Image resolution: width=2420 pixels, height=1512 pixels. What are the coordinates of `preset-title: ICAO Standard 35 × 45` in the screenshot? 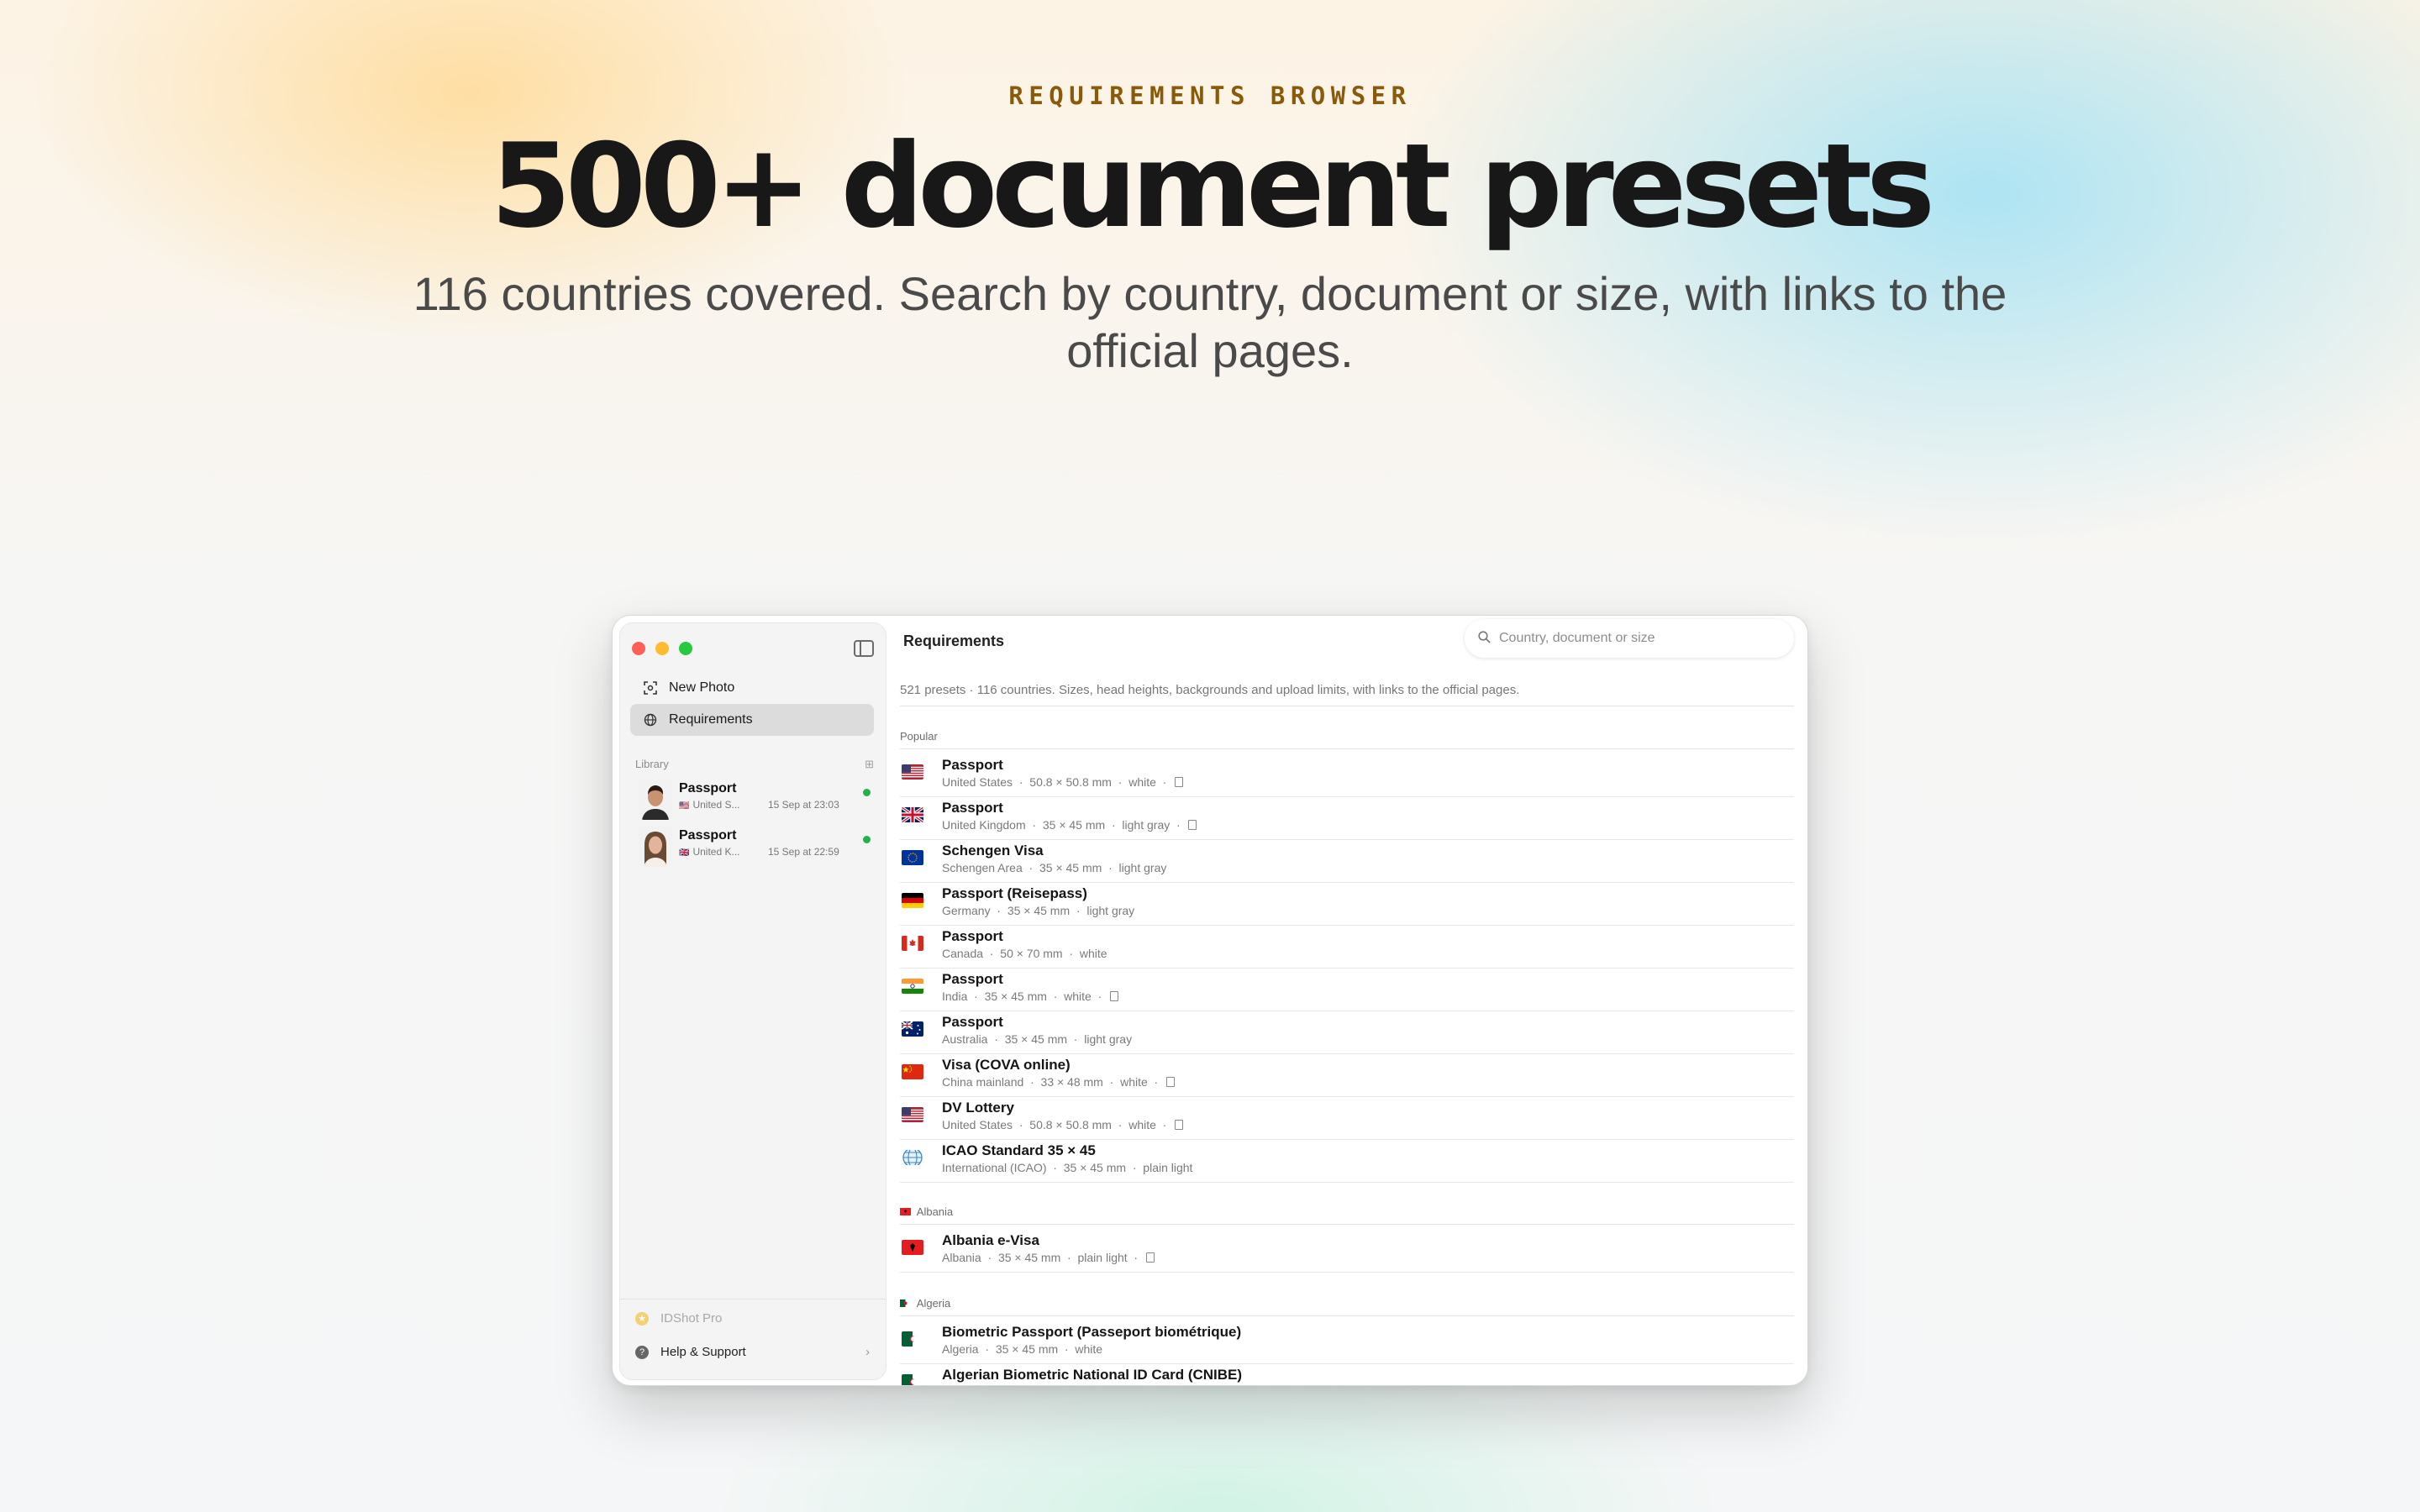 It's located at (1019, 1150).